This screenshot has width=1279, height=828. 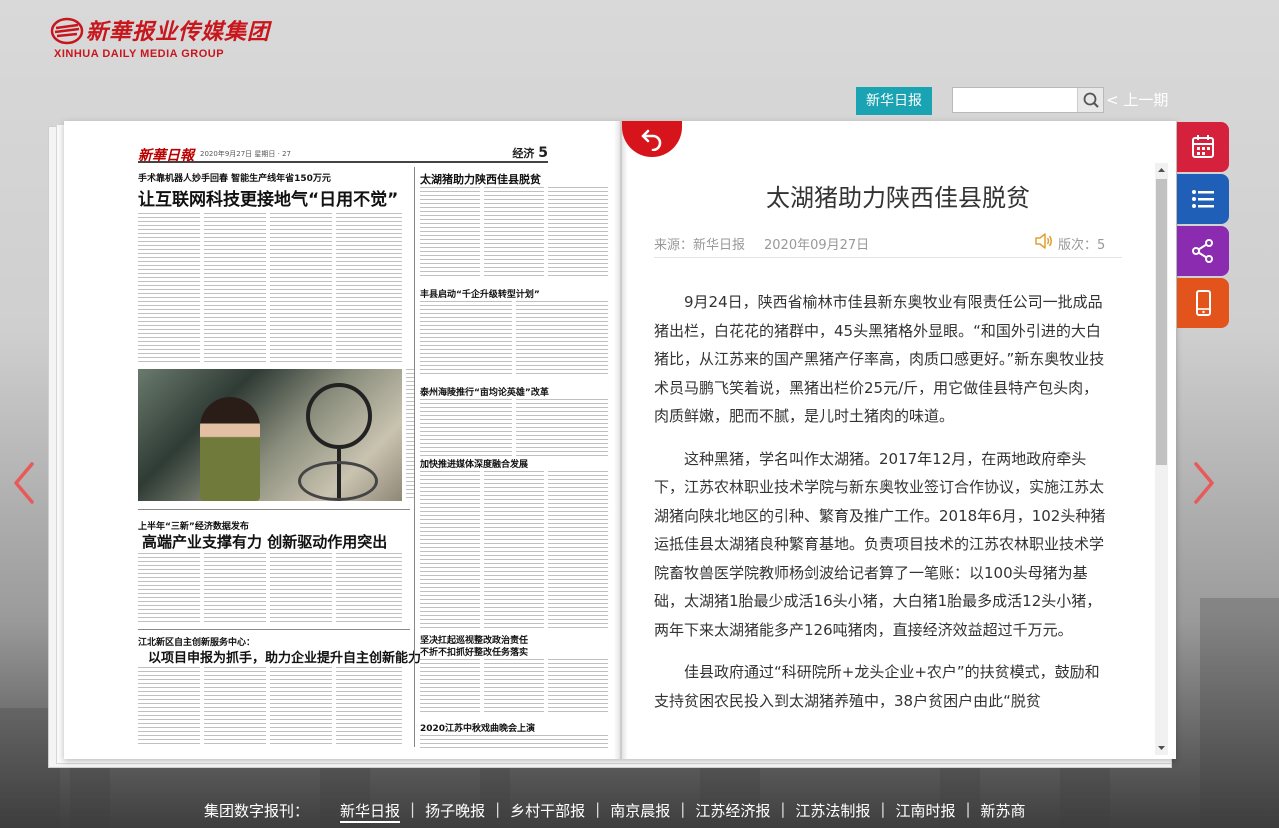 What do you see at coordinates (284, 656) in the screenshot?
I see `headline: 以项目申报为抓手，助力企业提升自主创新能力` at bounding box center [284, 656].